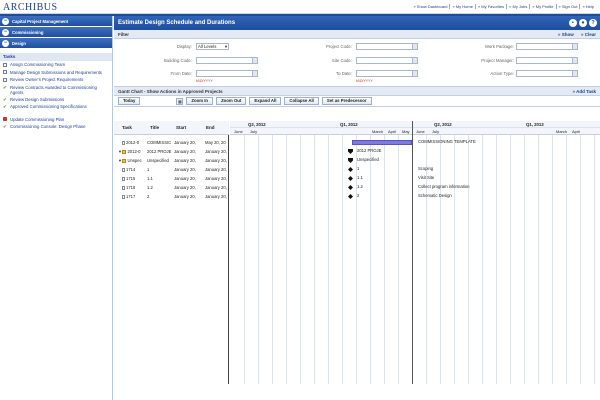  I want to click on from-date-label: From Date:, so click(181, 73).